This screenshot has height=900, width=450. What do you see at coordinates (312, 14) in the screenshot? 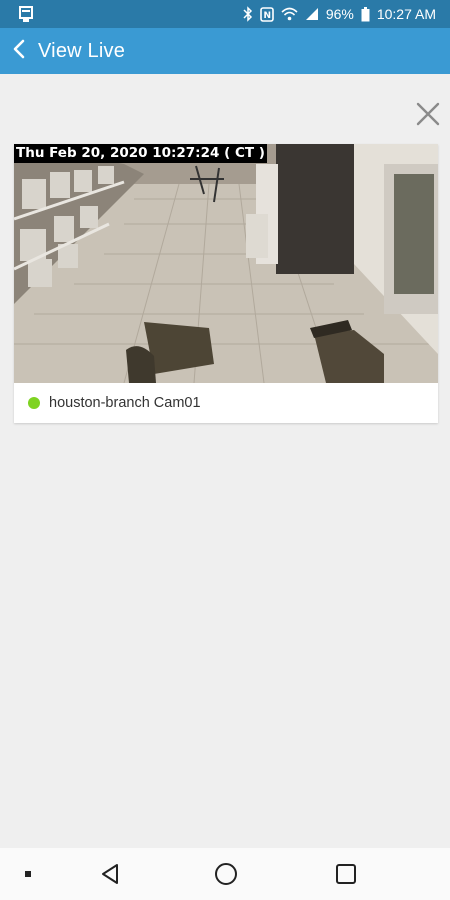
I see `signal-icon` at bounding box center [312, 14].